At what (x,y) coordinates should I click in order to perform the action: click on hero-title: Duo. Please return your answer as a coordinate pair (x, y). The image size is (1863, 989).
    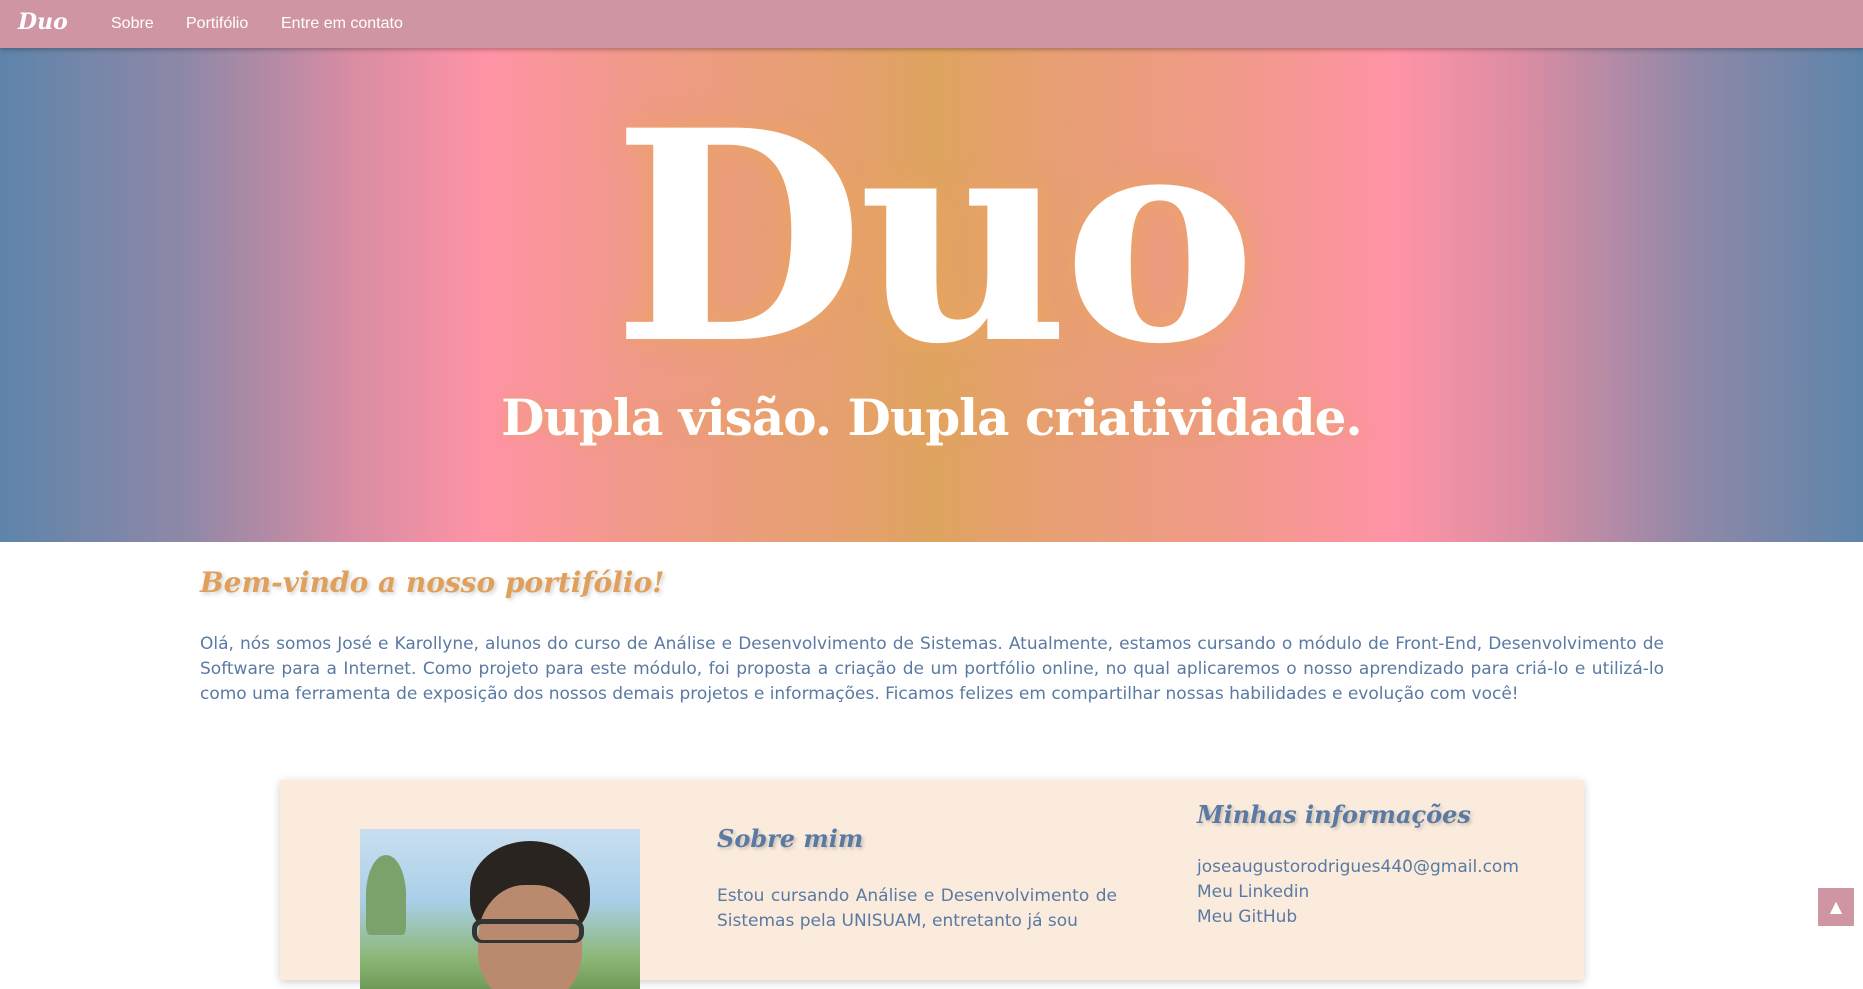
    Looking at the image, I should click on (934, 238).